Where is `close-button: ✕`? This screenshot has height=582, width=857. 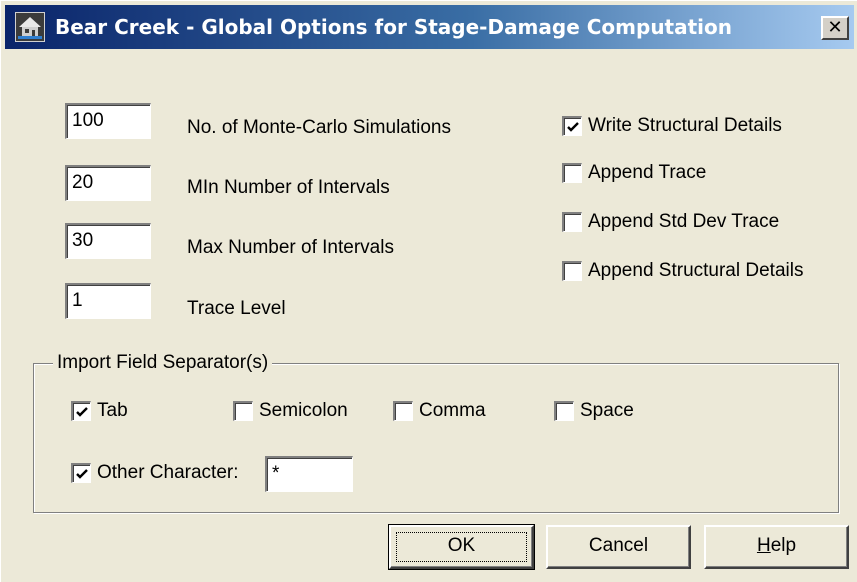
close-button: ✕ is located at coordinates (835, 28).